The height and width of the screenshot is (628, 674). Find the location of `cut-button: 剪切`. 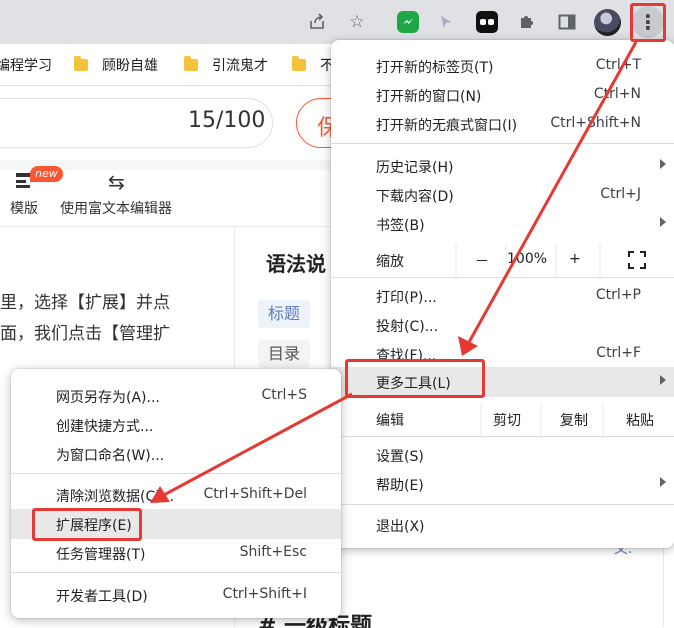

cut-button: 剪切 is located at coordinates (511, 419).